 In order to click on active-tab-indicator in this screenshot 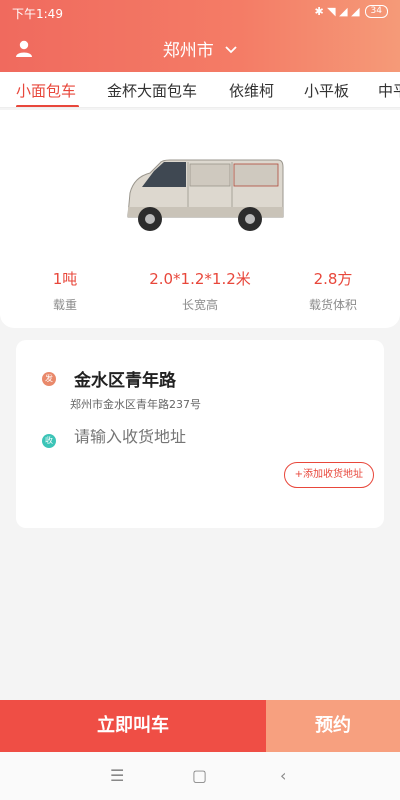, I will do `click(47, 106)`.